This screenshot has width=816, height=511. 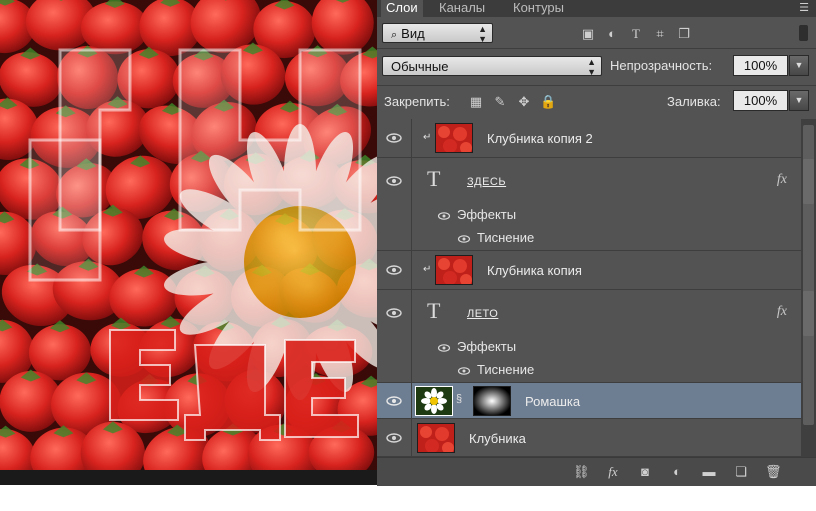 I want to click on layer-name: Ромашка, so click(x=553, y=401).